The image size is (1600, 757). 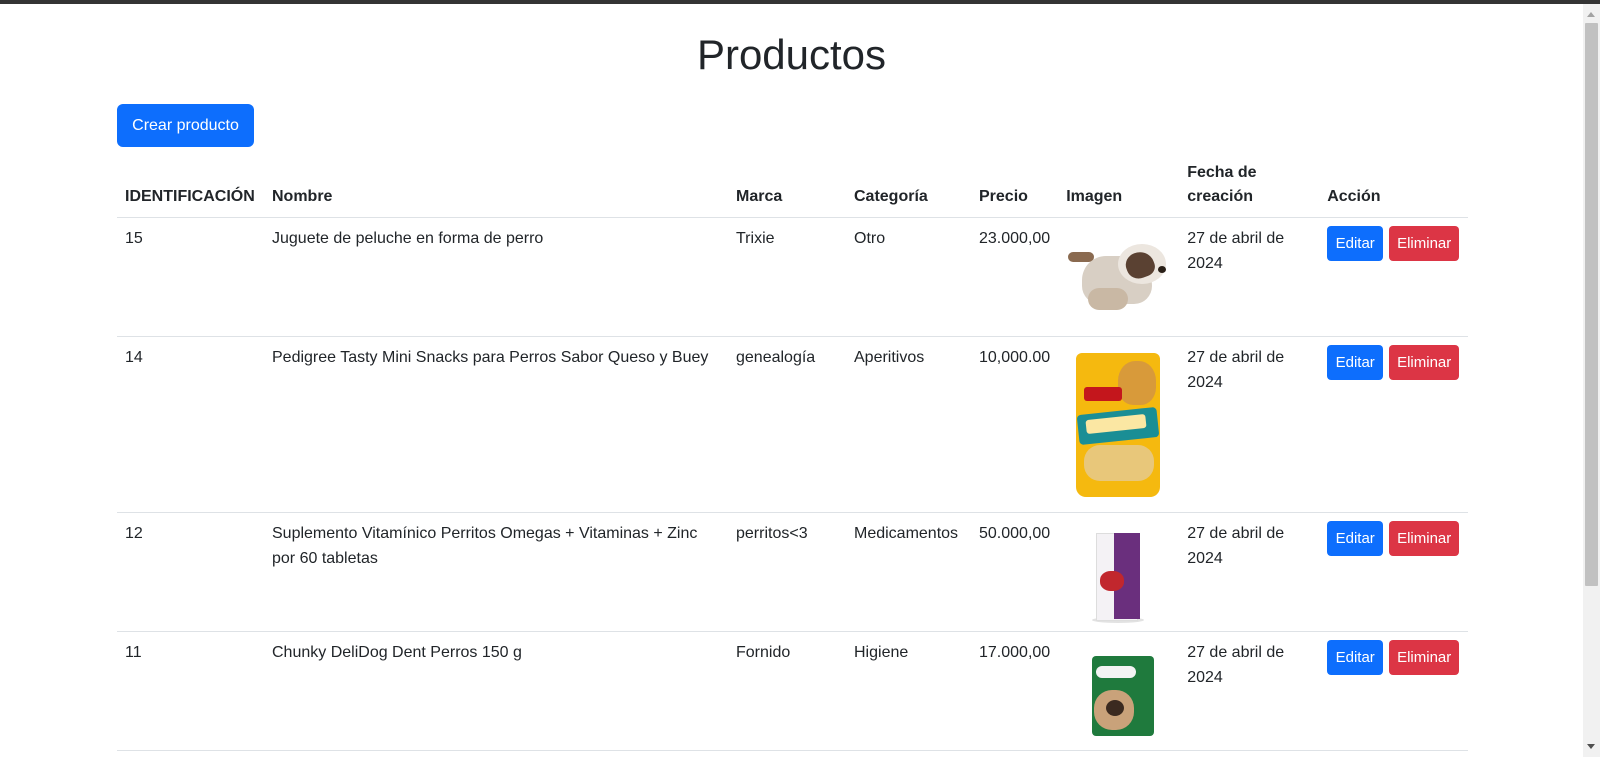 What do you see at coordinates (1116, 575) in the screenshot?
I see `supplement-box-image` at bounding box center [1116, 575].